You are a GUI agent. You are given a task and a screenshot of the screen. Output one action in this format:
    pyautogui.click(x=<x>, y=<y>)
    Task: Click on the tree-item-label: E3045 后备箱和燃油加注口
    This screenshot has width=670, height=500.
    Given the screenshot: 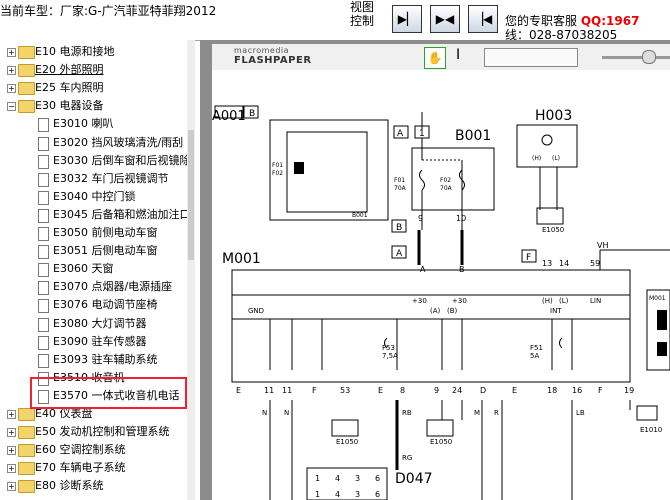 What is the action you would take?
    pyautogui.click(x=122, y=214)
    